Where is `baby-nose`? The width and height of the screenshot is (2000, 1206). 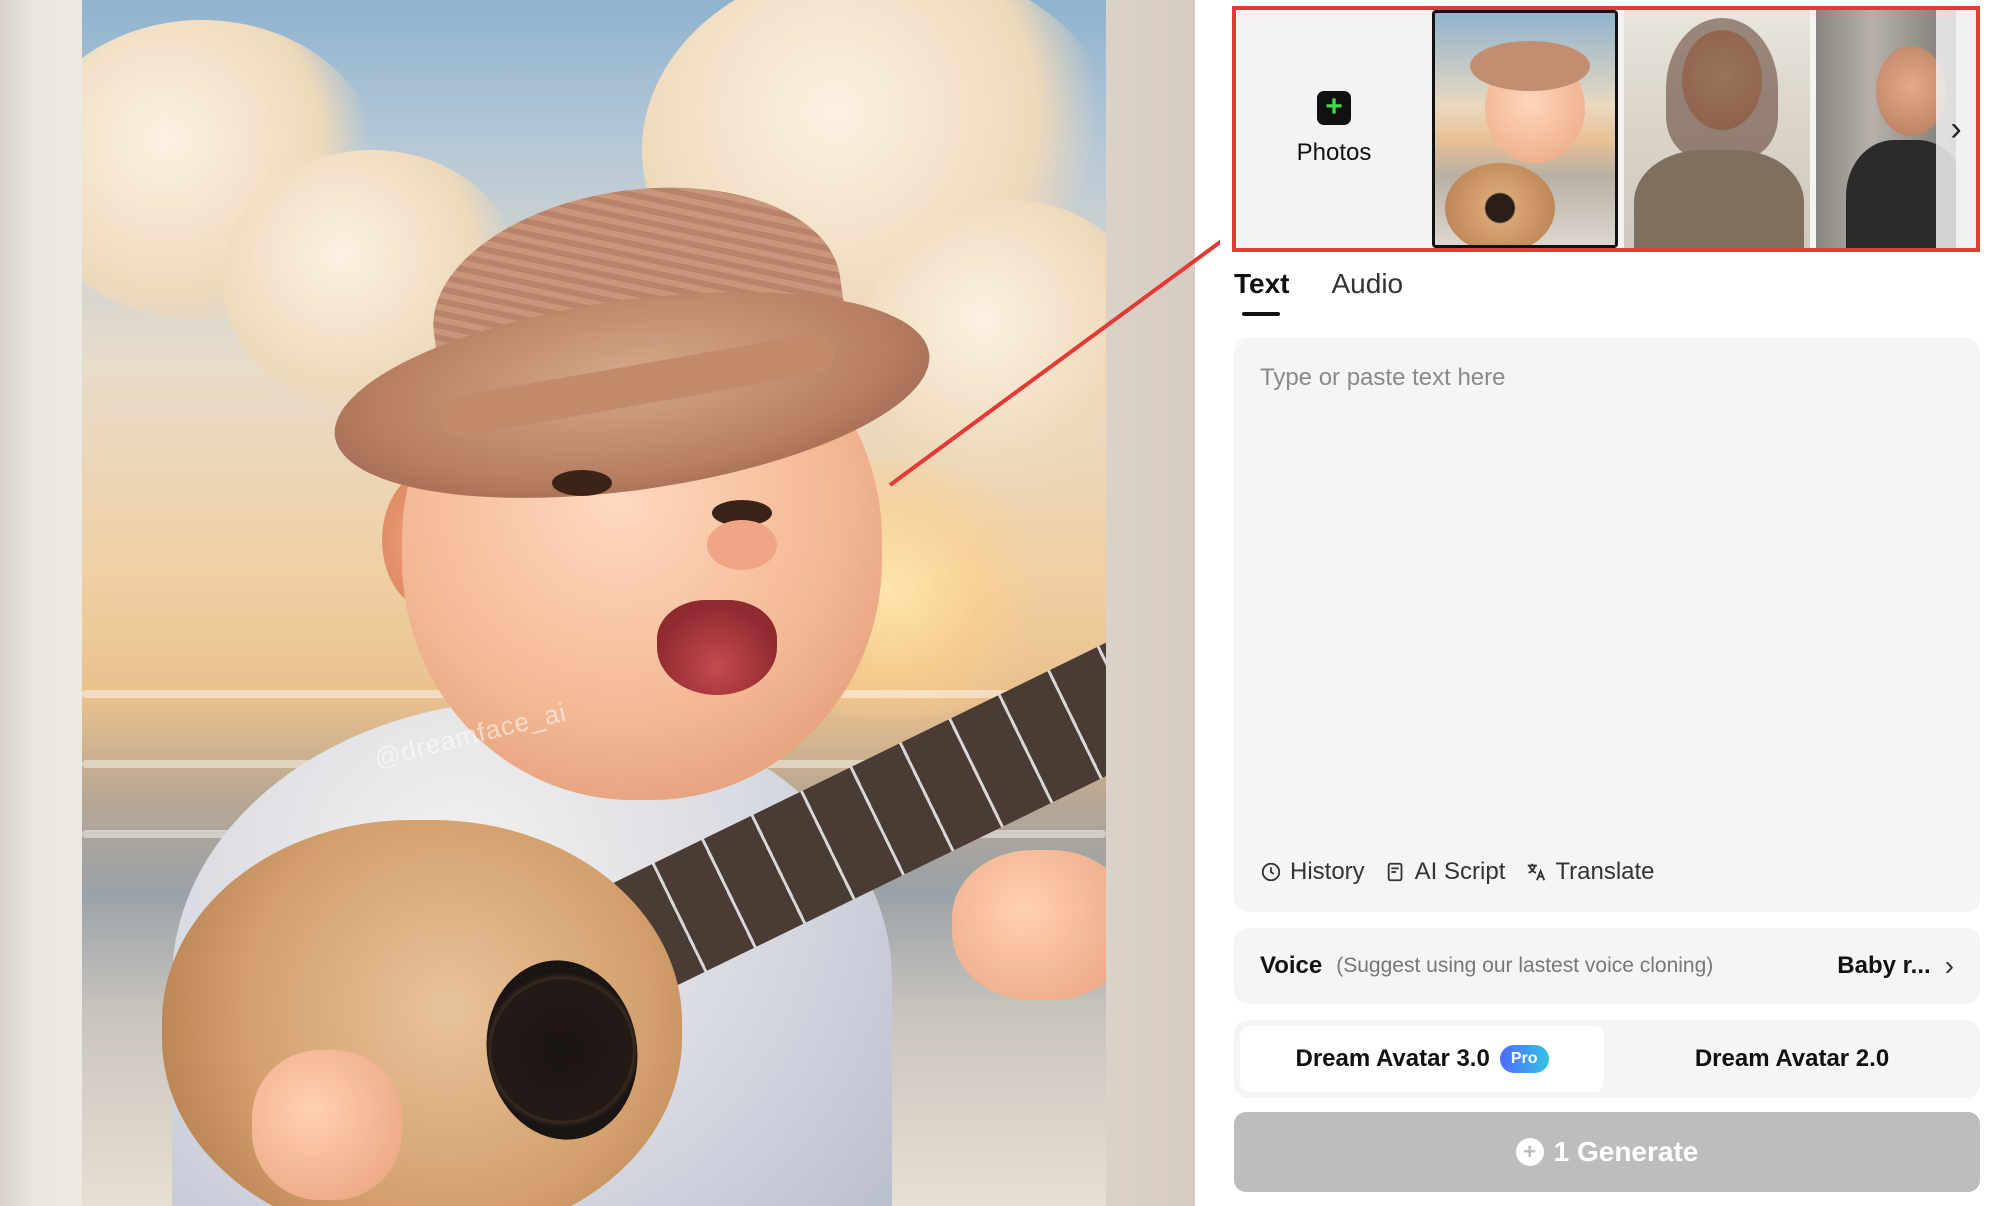
baby-nose is located at coordinates (742, 545).